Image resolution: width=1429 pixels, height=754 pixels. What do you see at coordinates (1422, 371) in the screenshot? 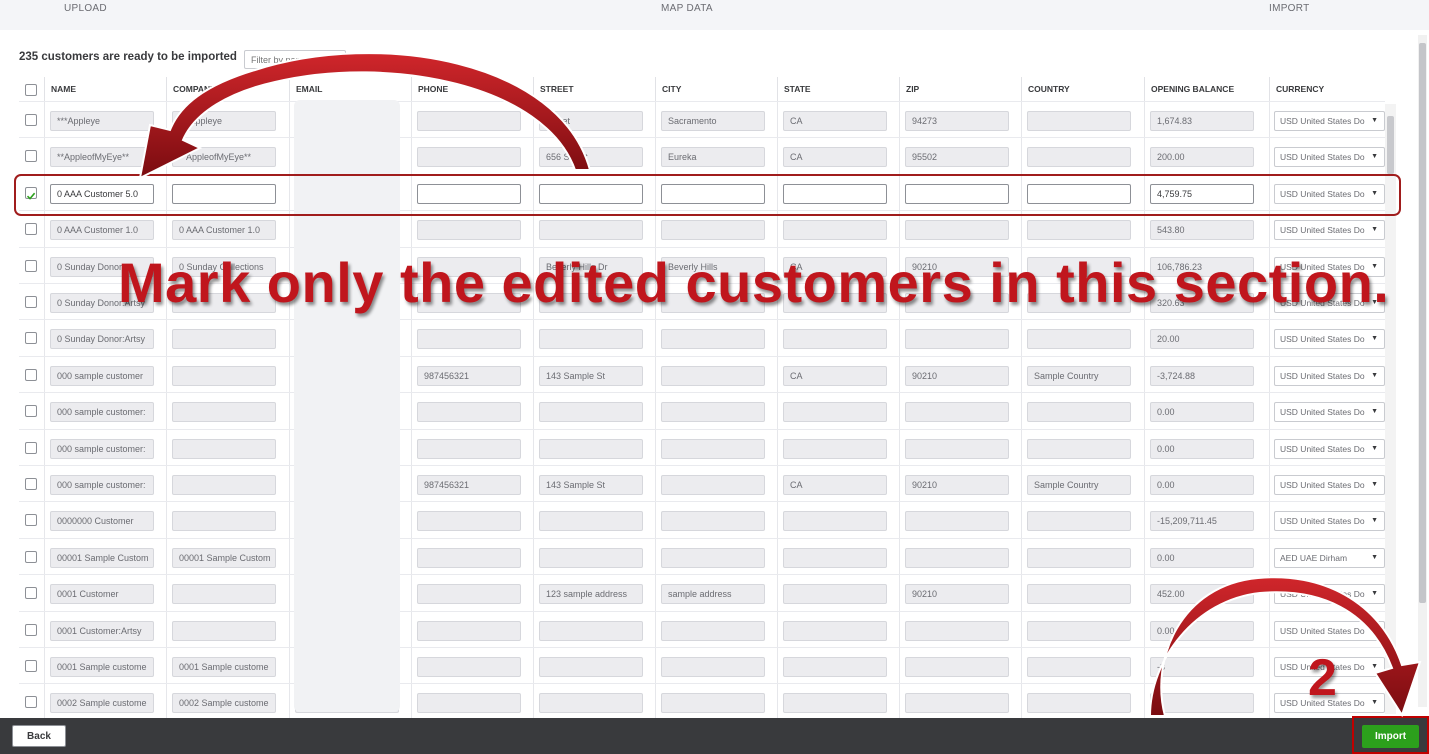
I see `page-scrollbar` at bounding box center [1422, 371].